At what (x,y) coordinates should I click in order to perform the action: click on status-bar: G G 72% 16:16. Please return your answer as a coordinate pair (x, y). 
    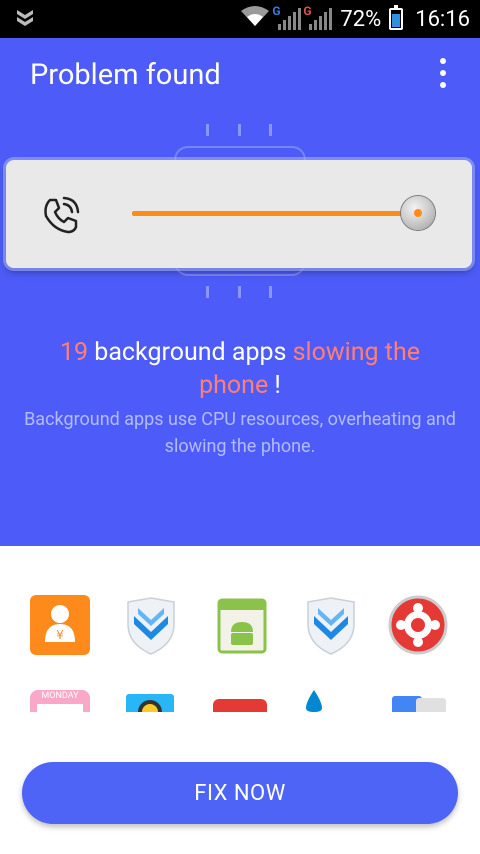
    Looking at the image, I should click on (240, 19).